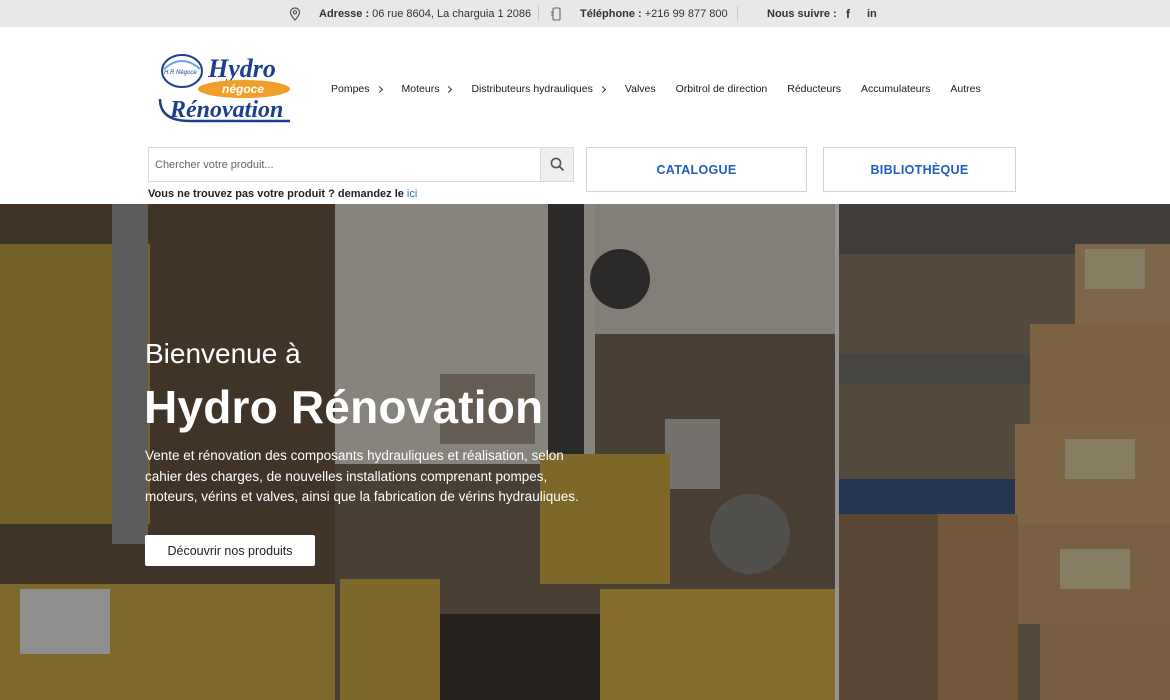 The width and height of the screenshot is (1170, 700). I want to click on nav-item-distributeurs: Distributeurs hydrauliques, so click(538, 89).